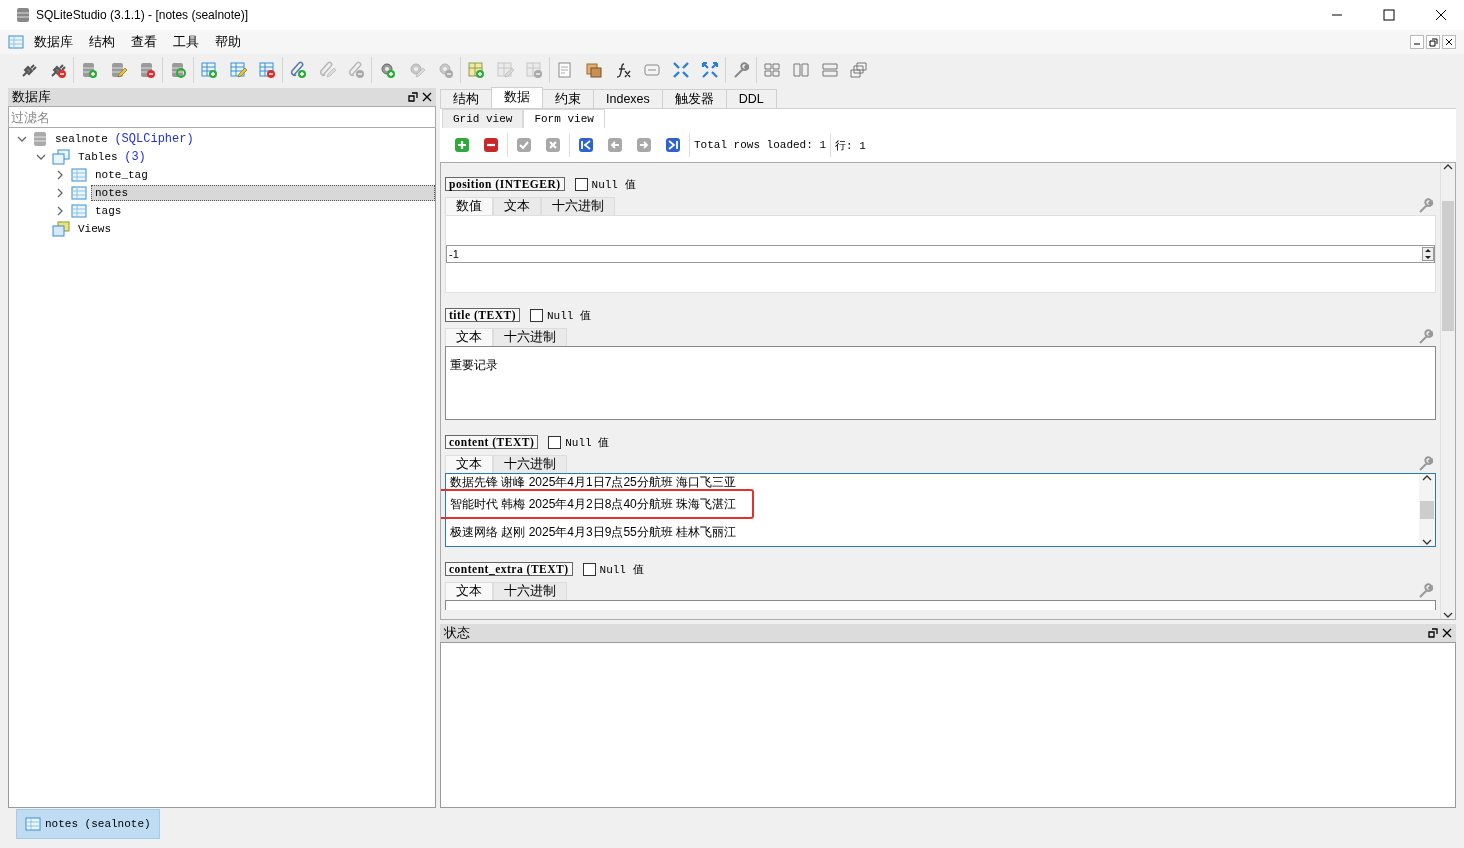  Describe the element at coordinates (940, 605) in the screenshot. I see `text-area` at that location.